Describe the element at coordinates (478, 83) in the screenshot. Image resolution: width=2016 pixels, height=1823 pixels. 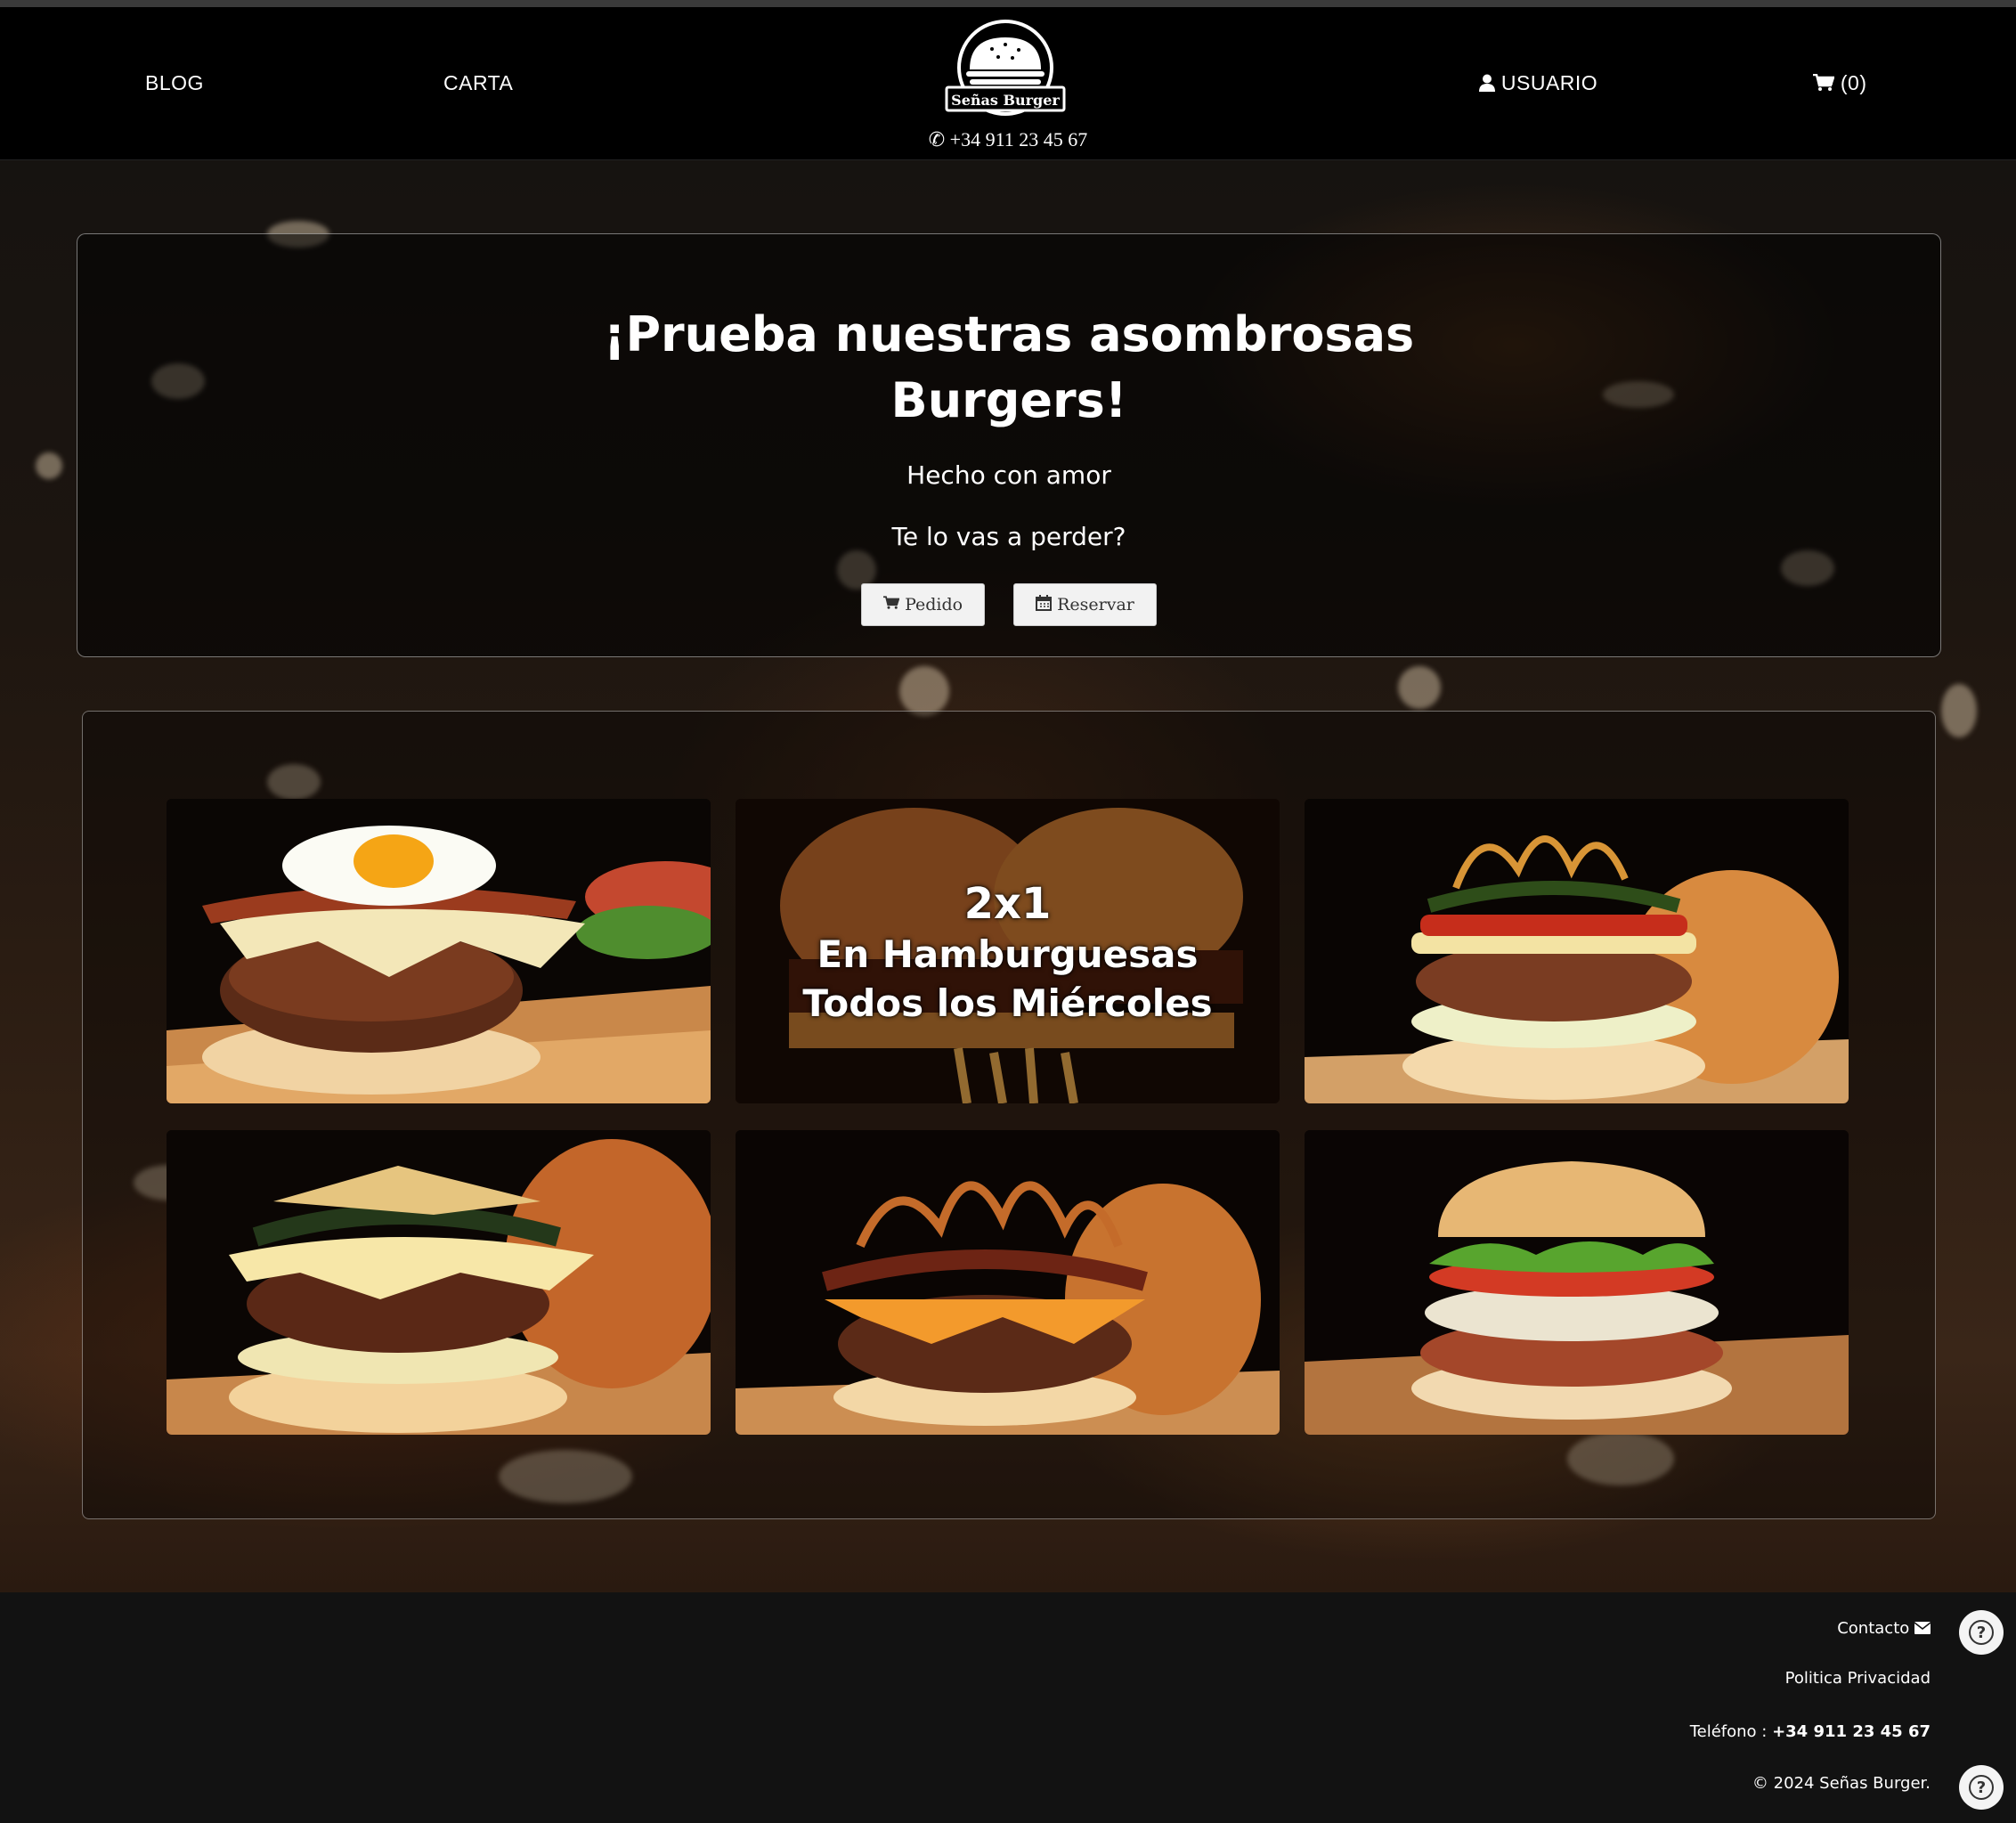
I see `nav-carta-link: CARTA` at that location.